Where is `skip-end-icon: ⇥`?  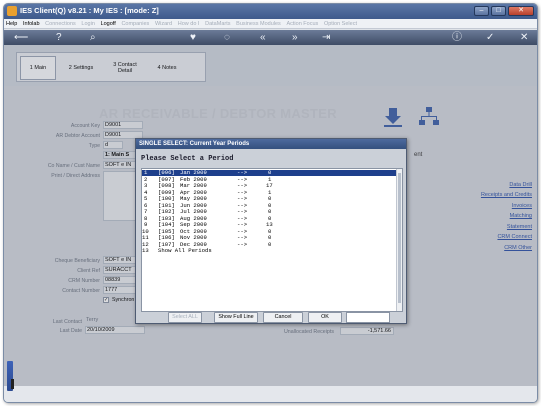 skip-end-icon: ⇥ is located at coordinates (326, 37).